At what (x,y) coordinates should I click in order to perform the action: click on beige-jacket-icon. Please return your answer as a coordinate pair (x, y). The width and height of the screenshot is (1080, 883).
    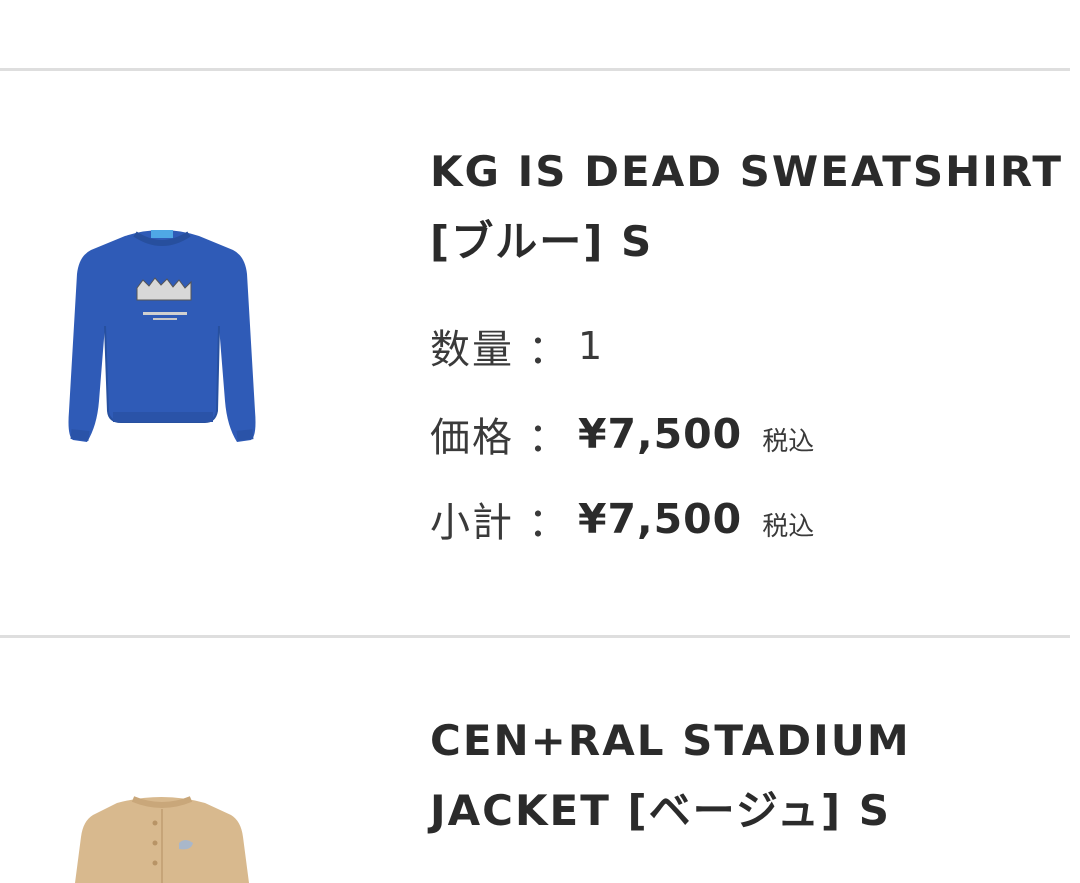
    Looking at the image, I should click on (162, 839).